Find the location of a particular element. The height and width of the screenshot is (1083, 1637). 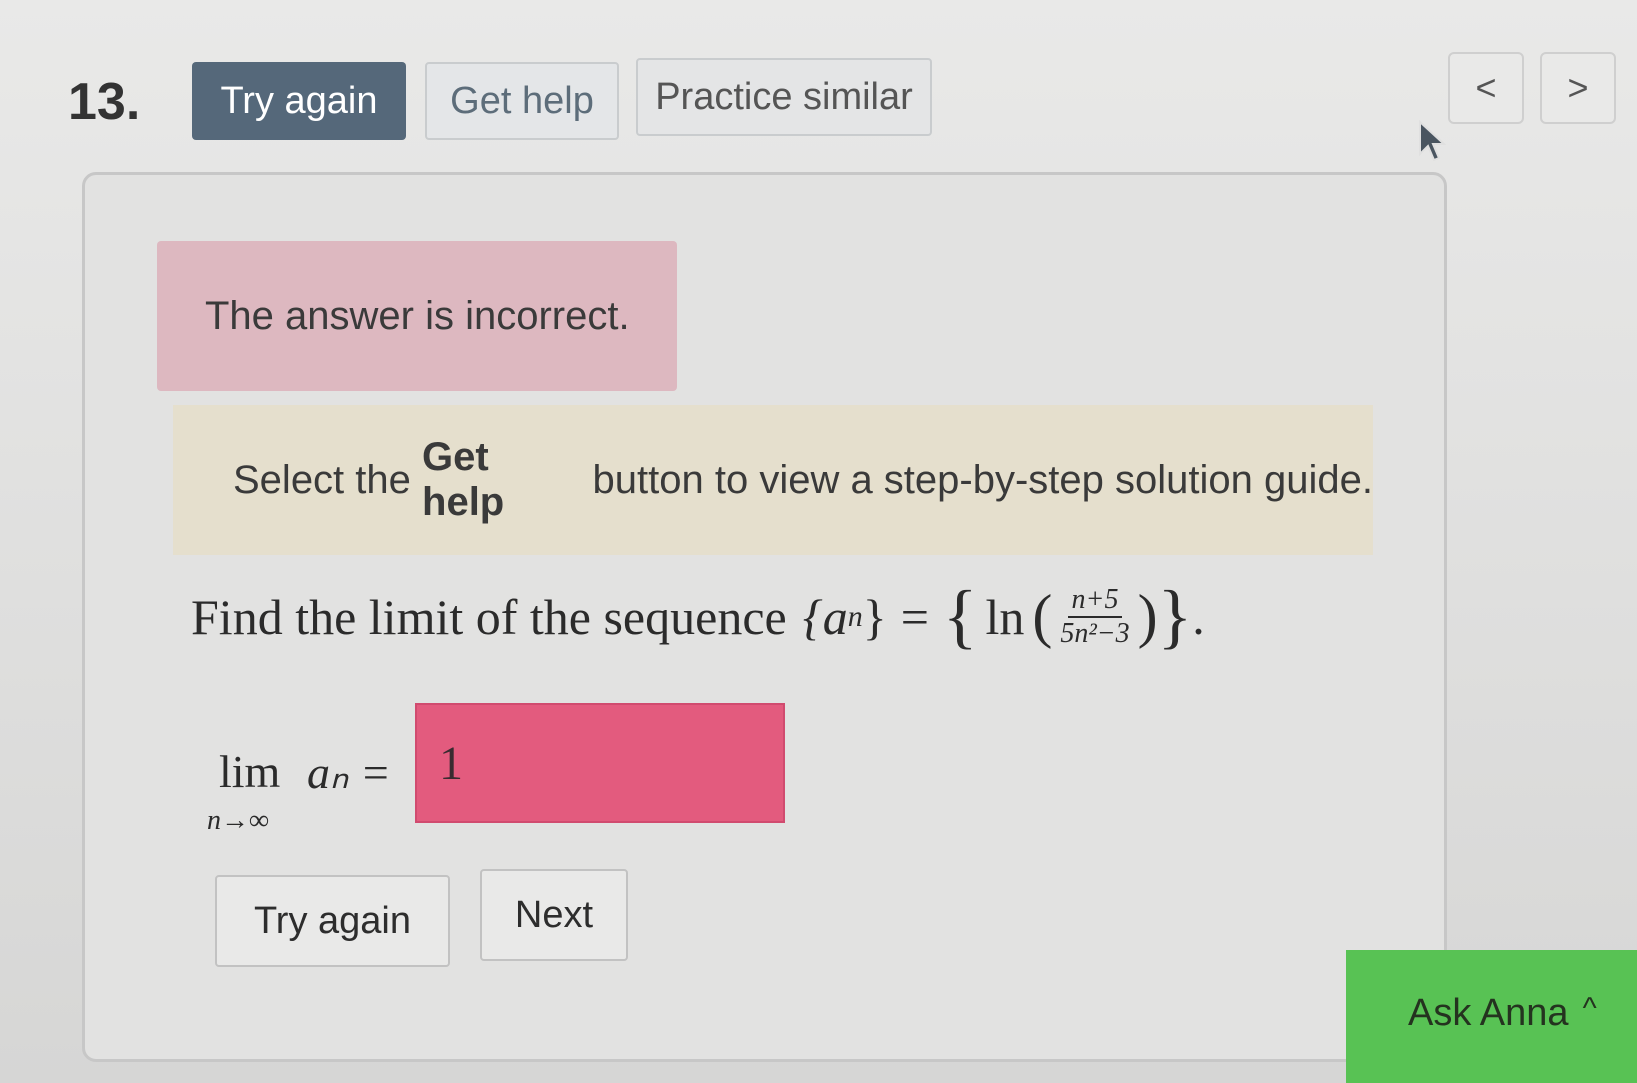

next-question-button: > is located at coordinates (1578, 88).